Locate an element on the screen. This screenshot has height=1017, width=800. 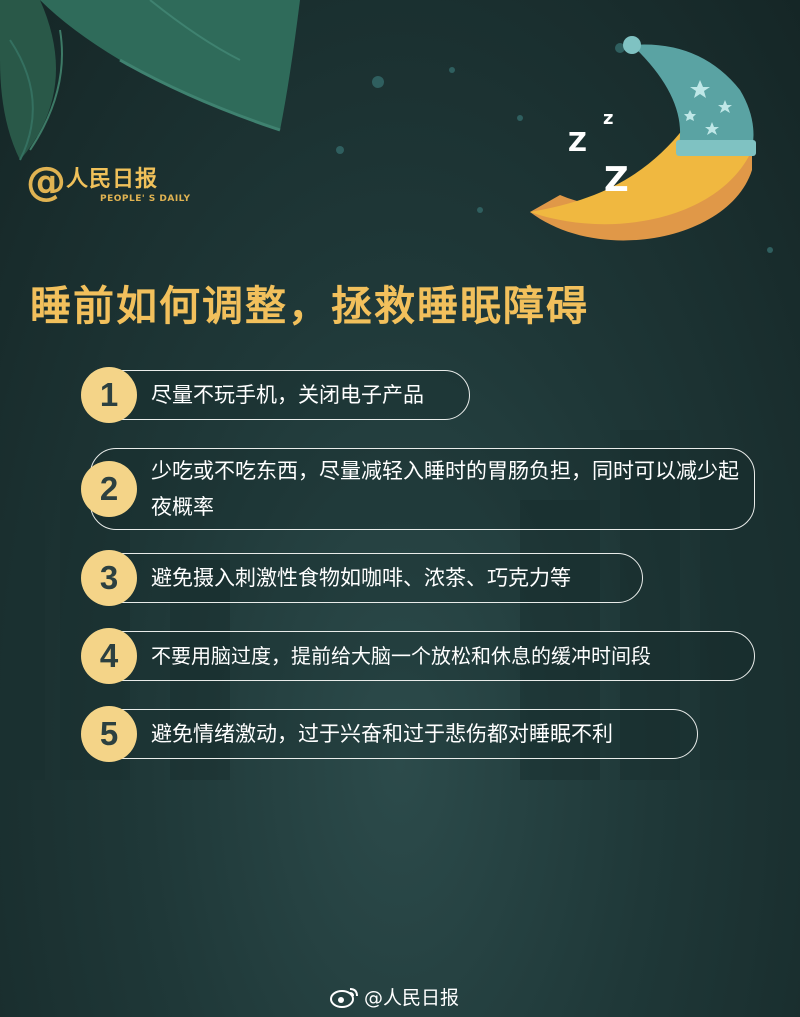
tip-item-3: 3 避免摄入刺激性食物如咖啡、浓茶、巧克力等 is located at coordinates (362, 578).